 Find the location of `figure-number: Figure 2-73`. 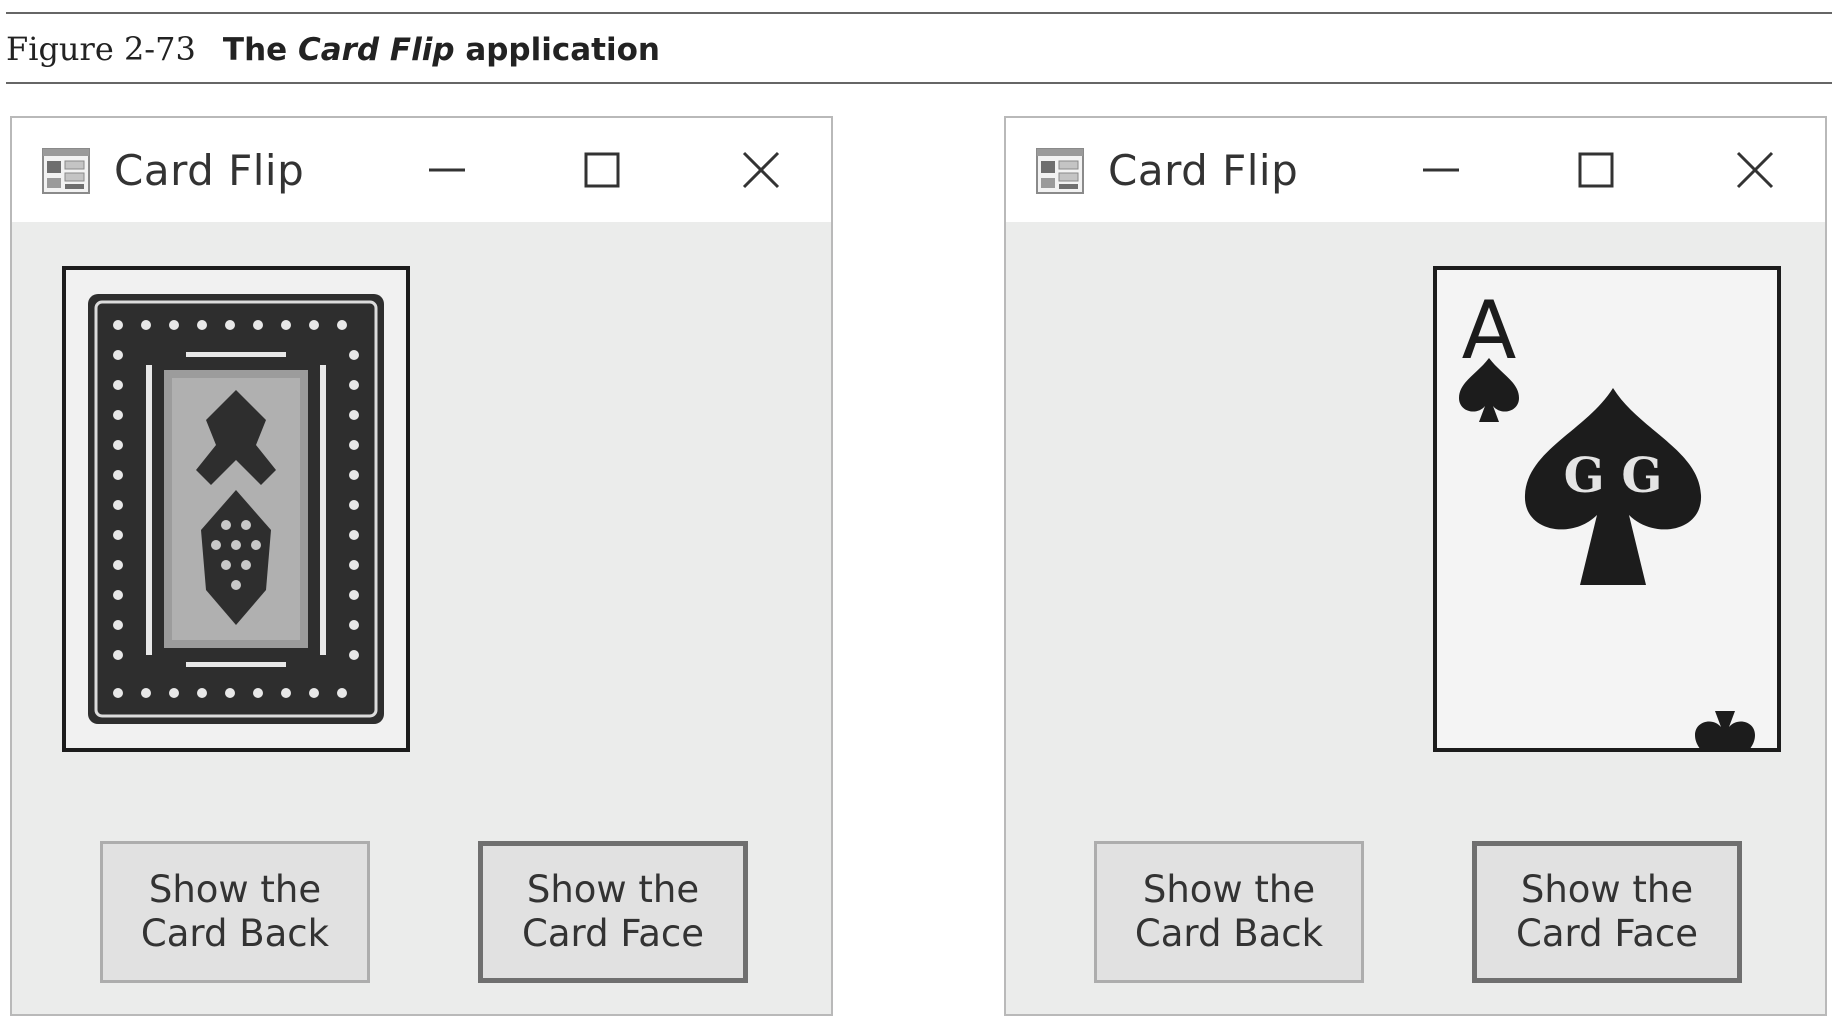

figure-number: Figure 2-73 is located at coordinates (101, 49).